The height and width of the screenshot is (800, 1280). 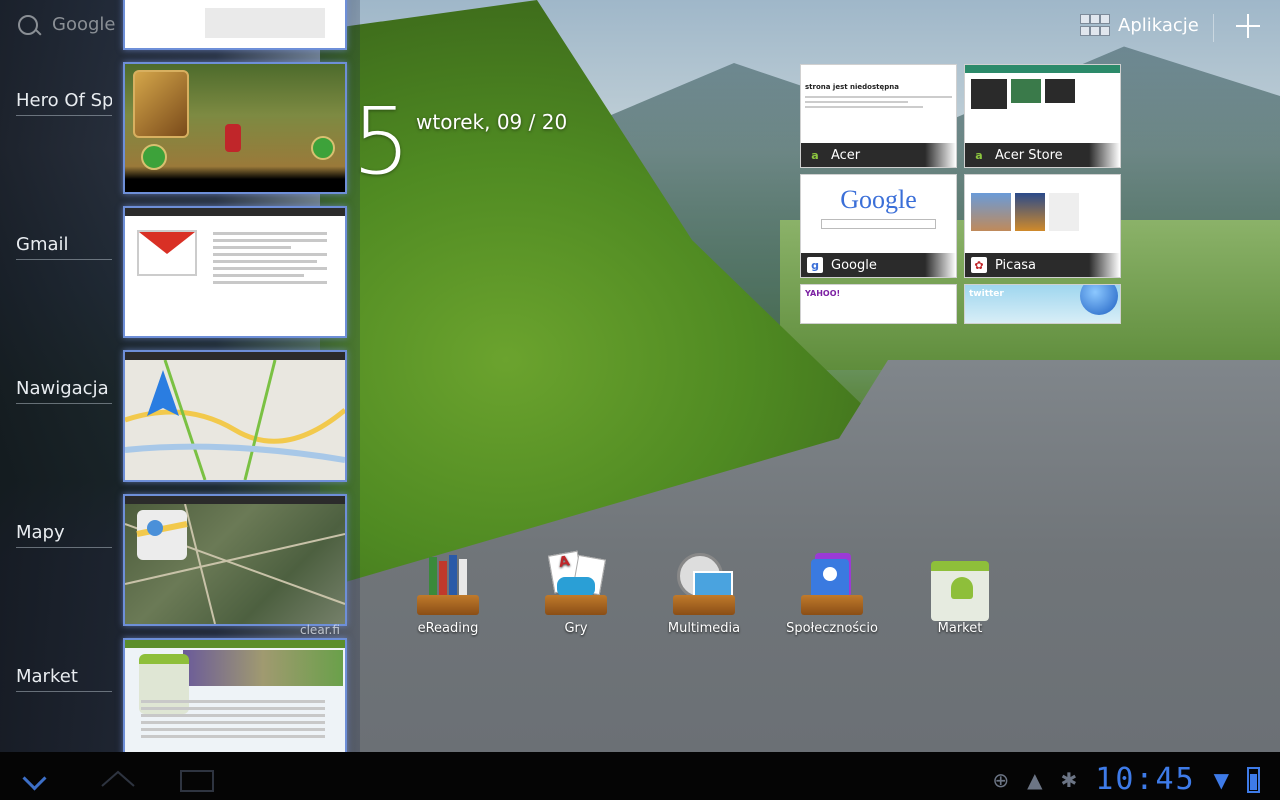 What do you see at coordinates (878, 199) in the screenshot?
I see `google-logo: Google` at bounding box center [878, 199].